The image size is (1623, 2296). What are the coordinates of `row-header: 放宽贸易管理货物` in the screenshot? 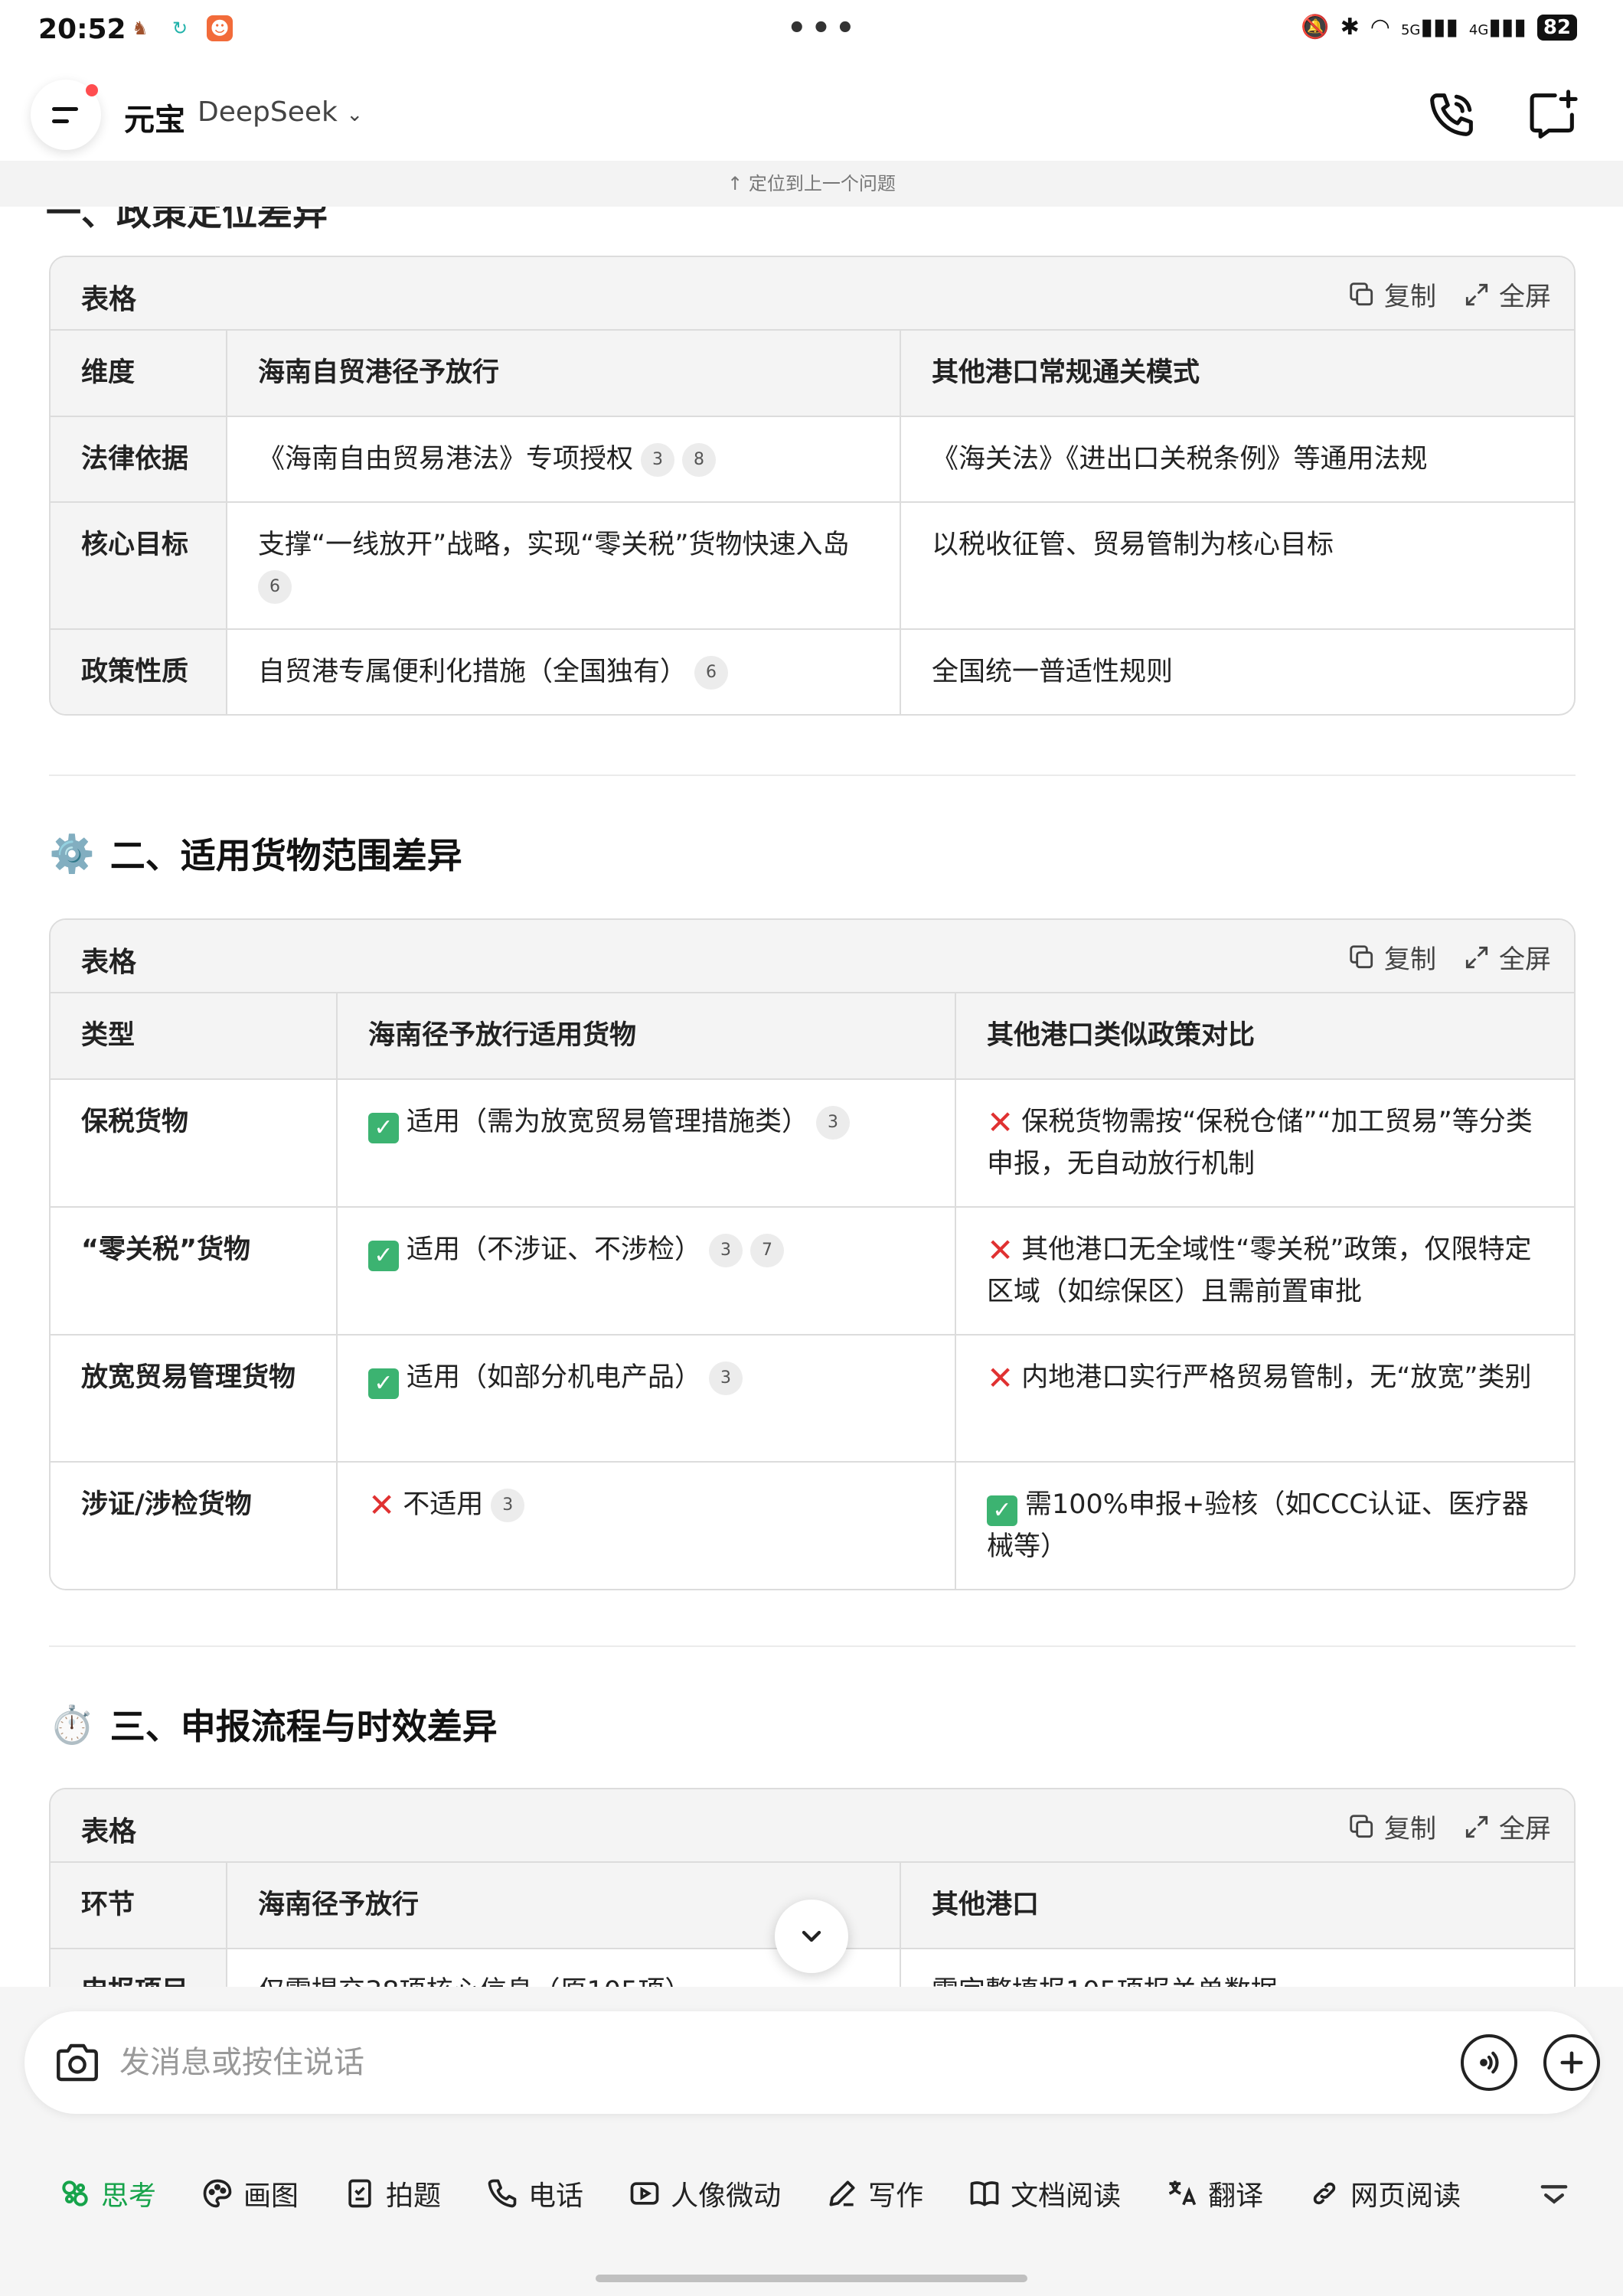 It's located at (194, 1399).